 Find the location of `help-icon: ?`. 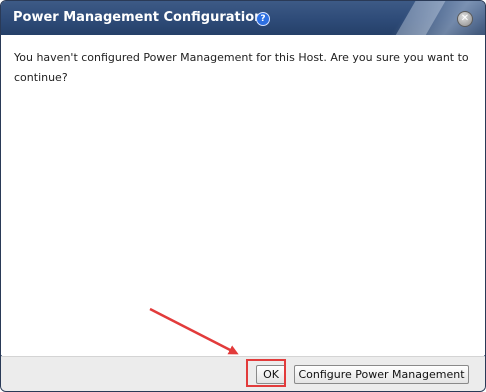

help-icon: ? is located at coordinates (263, 19).